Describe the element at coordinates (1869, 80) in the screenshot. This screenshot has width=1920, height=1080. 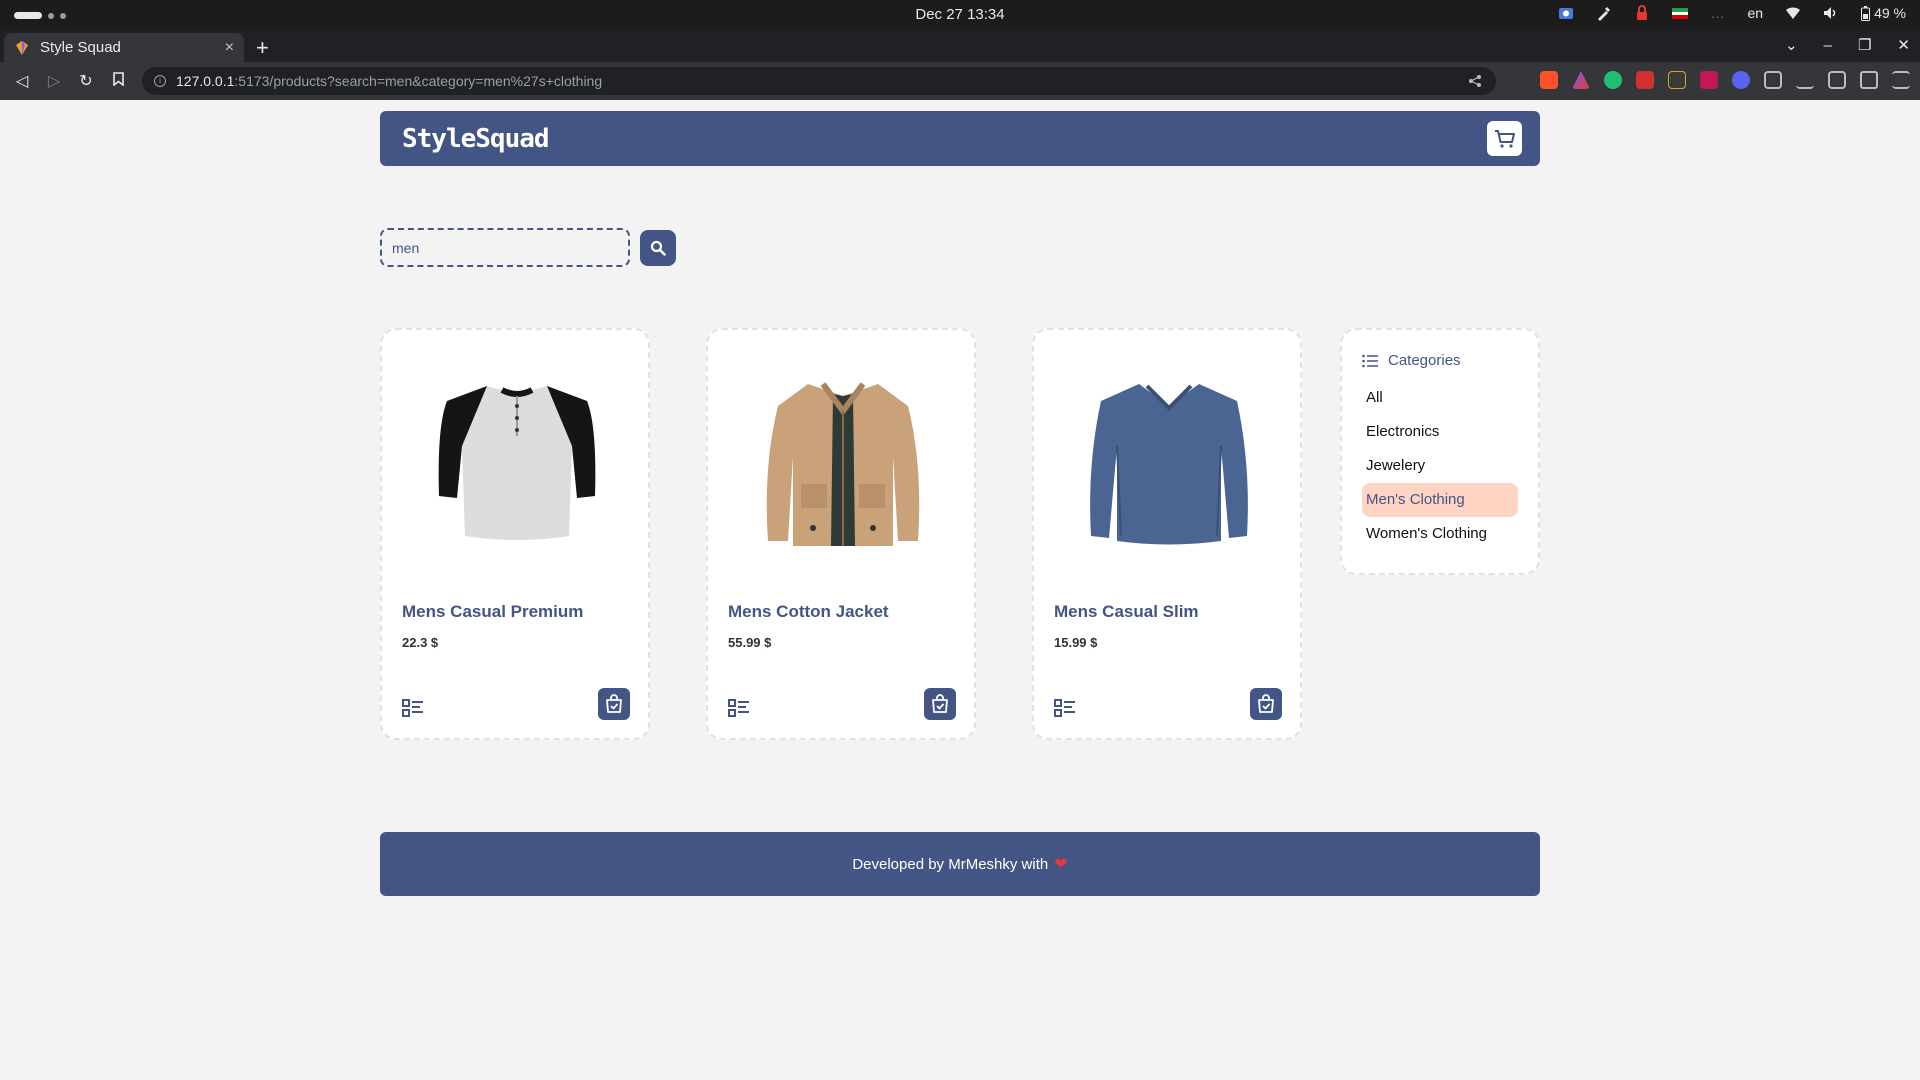
I see `wallet-icon` at that location.